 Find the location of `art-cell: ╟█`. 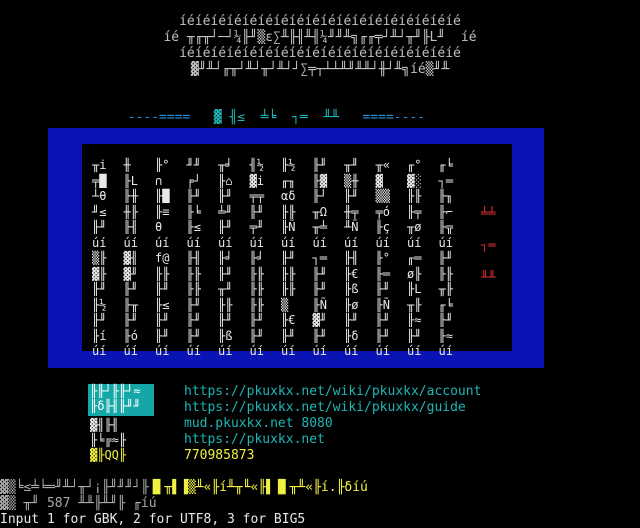

art-cell: ╟█ is located at coordinates (162, 196).